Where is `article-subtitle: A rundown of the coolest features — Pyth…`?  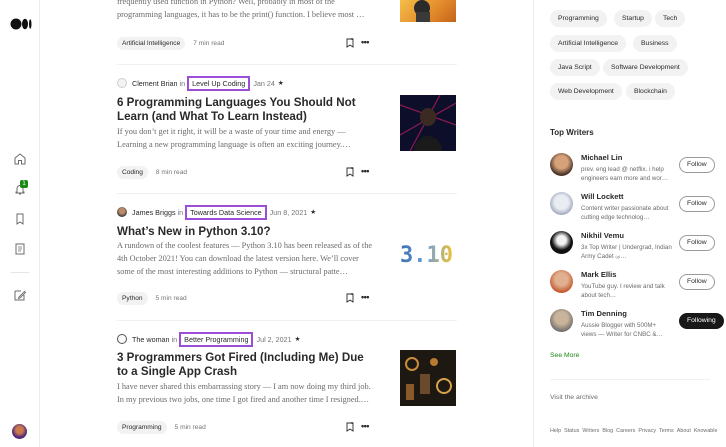
article-subtitle: A rundown of the coolest features — Pyth… is located at coordinates (247, 259).